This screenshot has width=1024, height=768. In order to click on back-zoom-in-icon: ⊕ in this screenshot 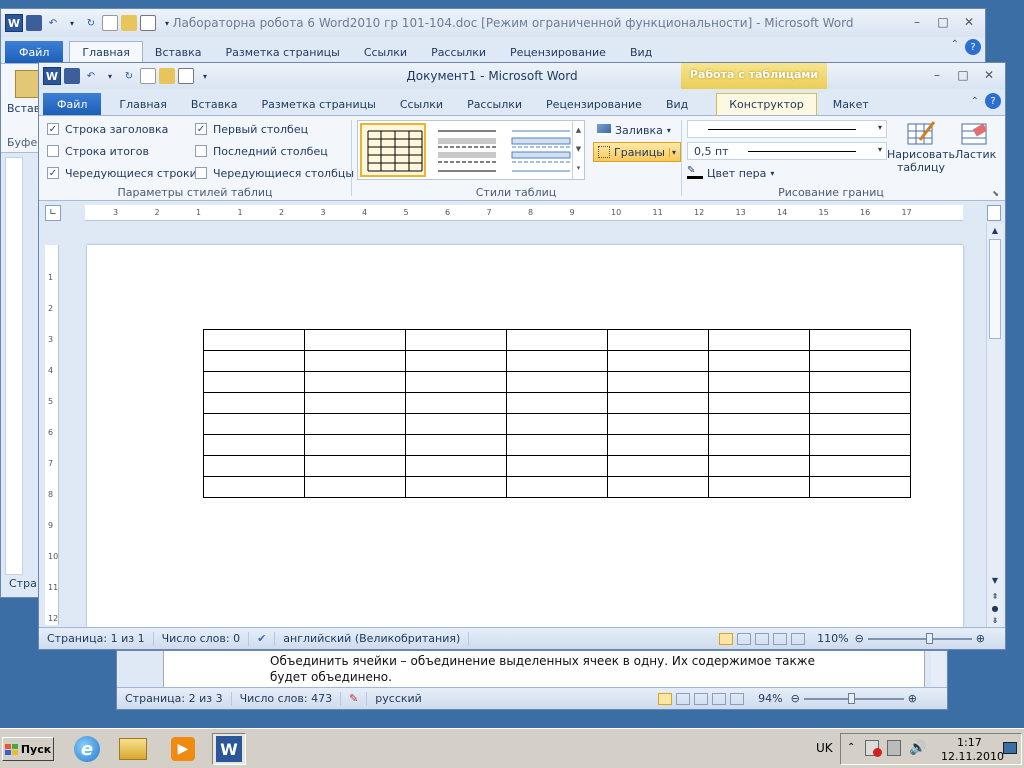, I will do `click(912, 698)`.